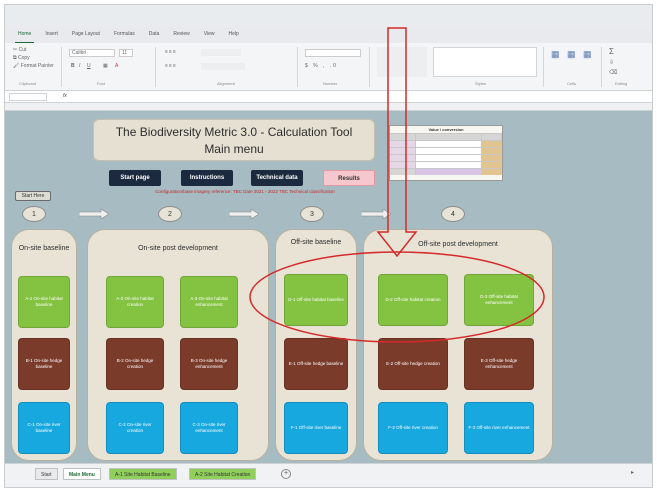 This screenshot has height=492, width=657. What do you see at coordinates (621, 83) in the screenshot?
I see `group-label-editing: Editing` at bounding box center [621, 83].